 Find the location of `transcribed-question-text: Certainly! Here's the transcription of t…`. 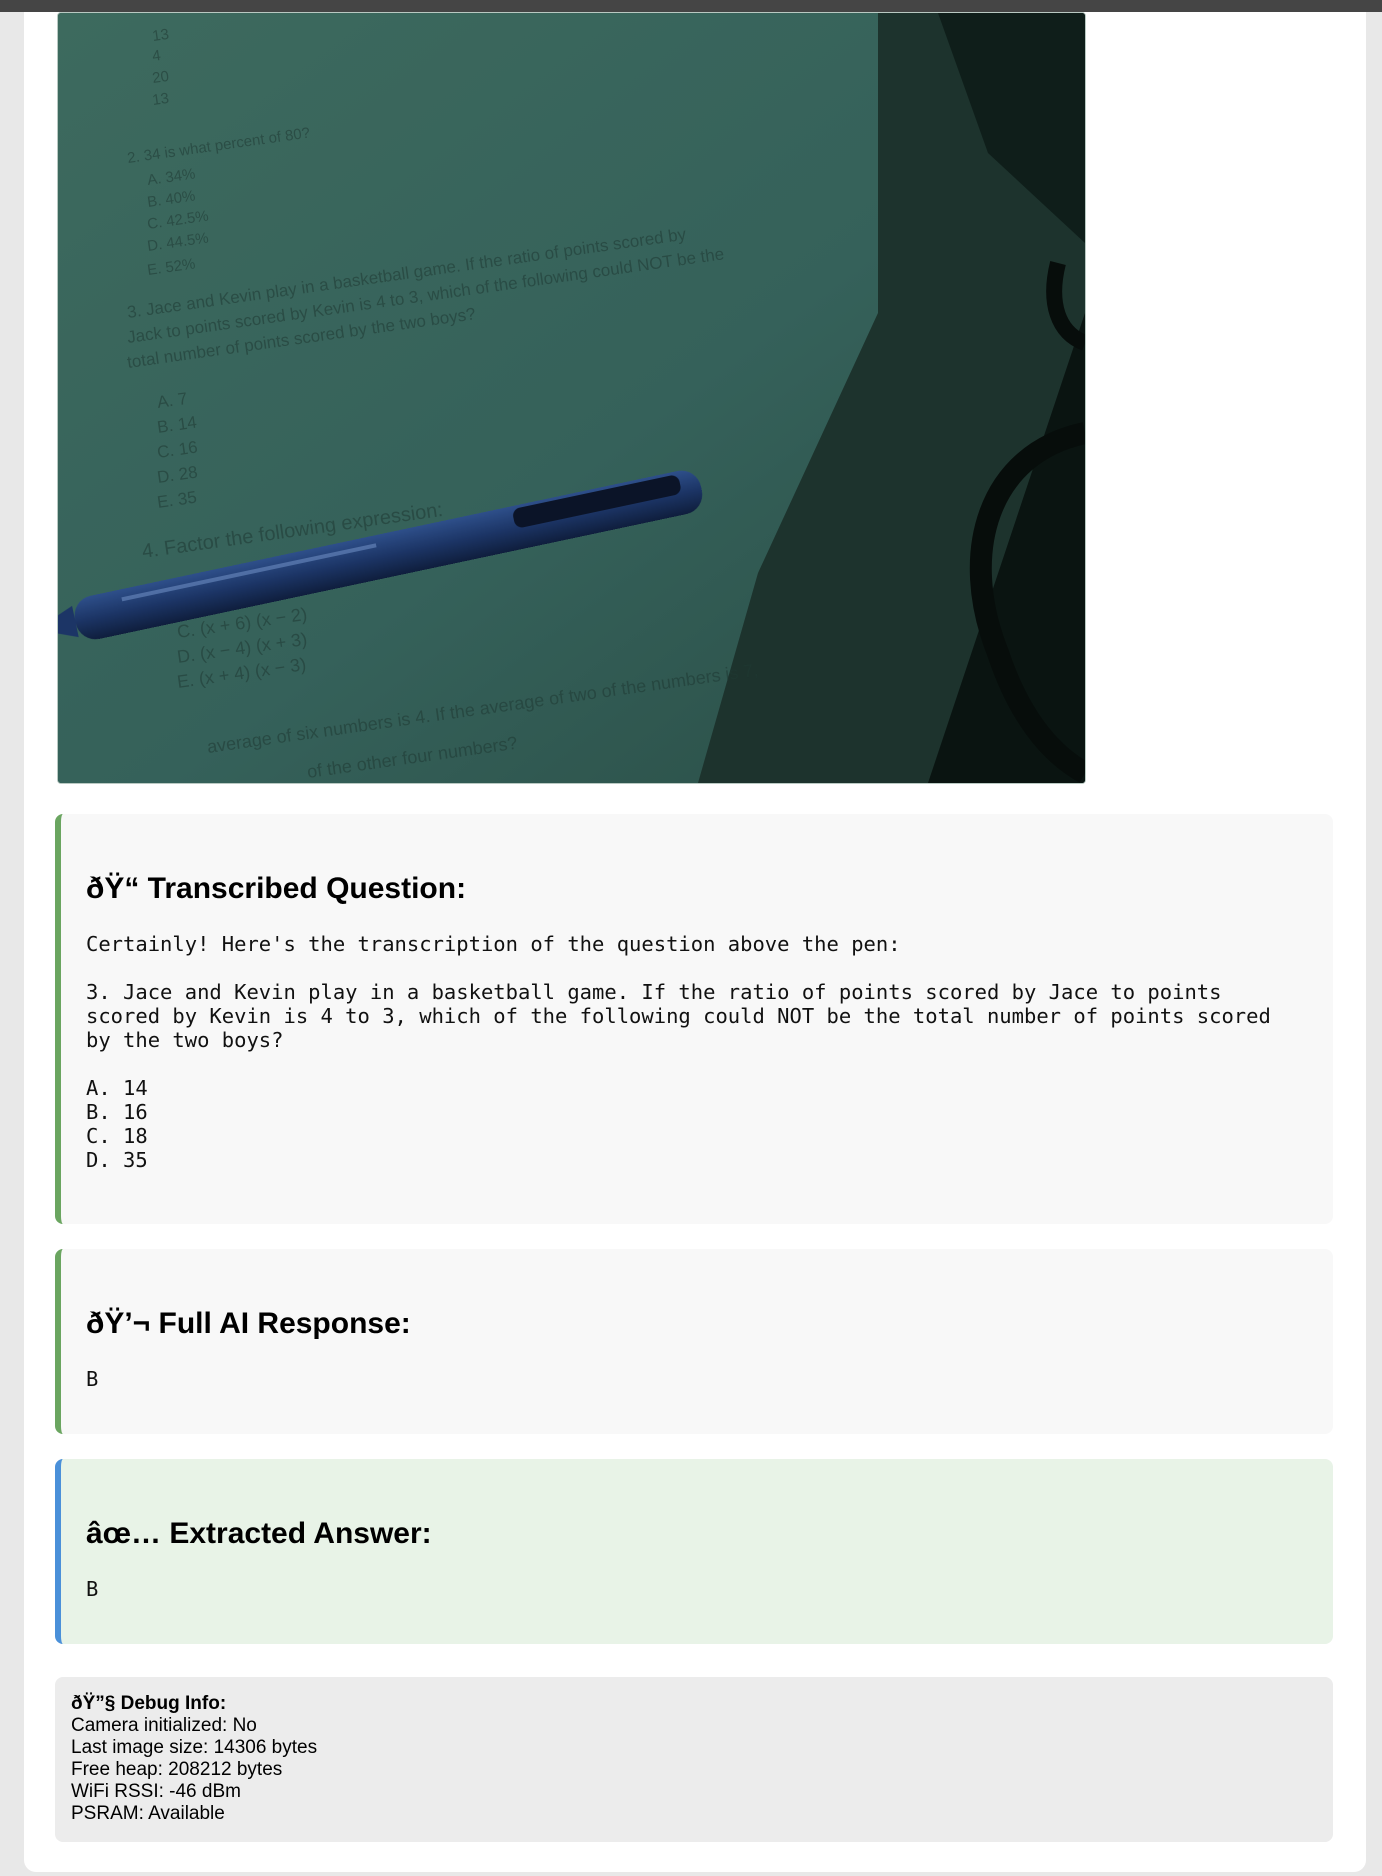

transcribed-question-text: Certainly! Here's the transcription of t… is located at coordinates (678, 1052).